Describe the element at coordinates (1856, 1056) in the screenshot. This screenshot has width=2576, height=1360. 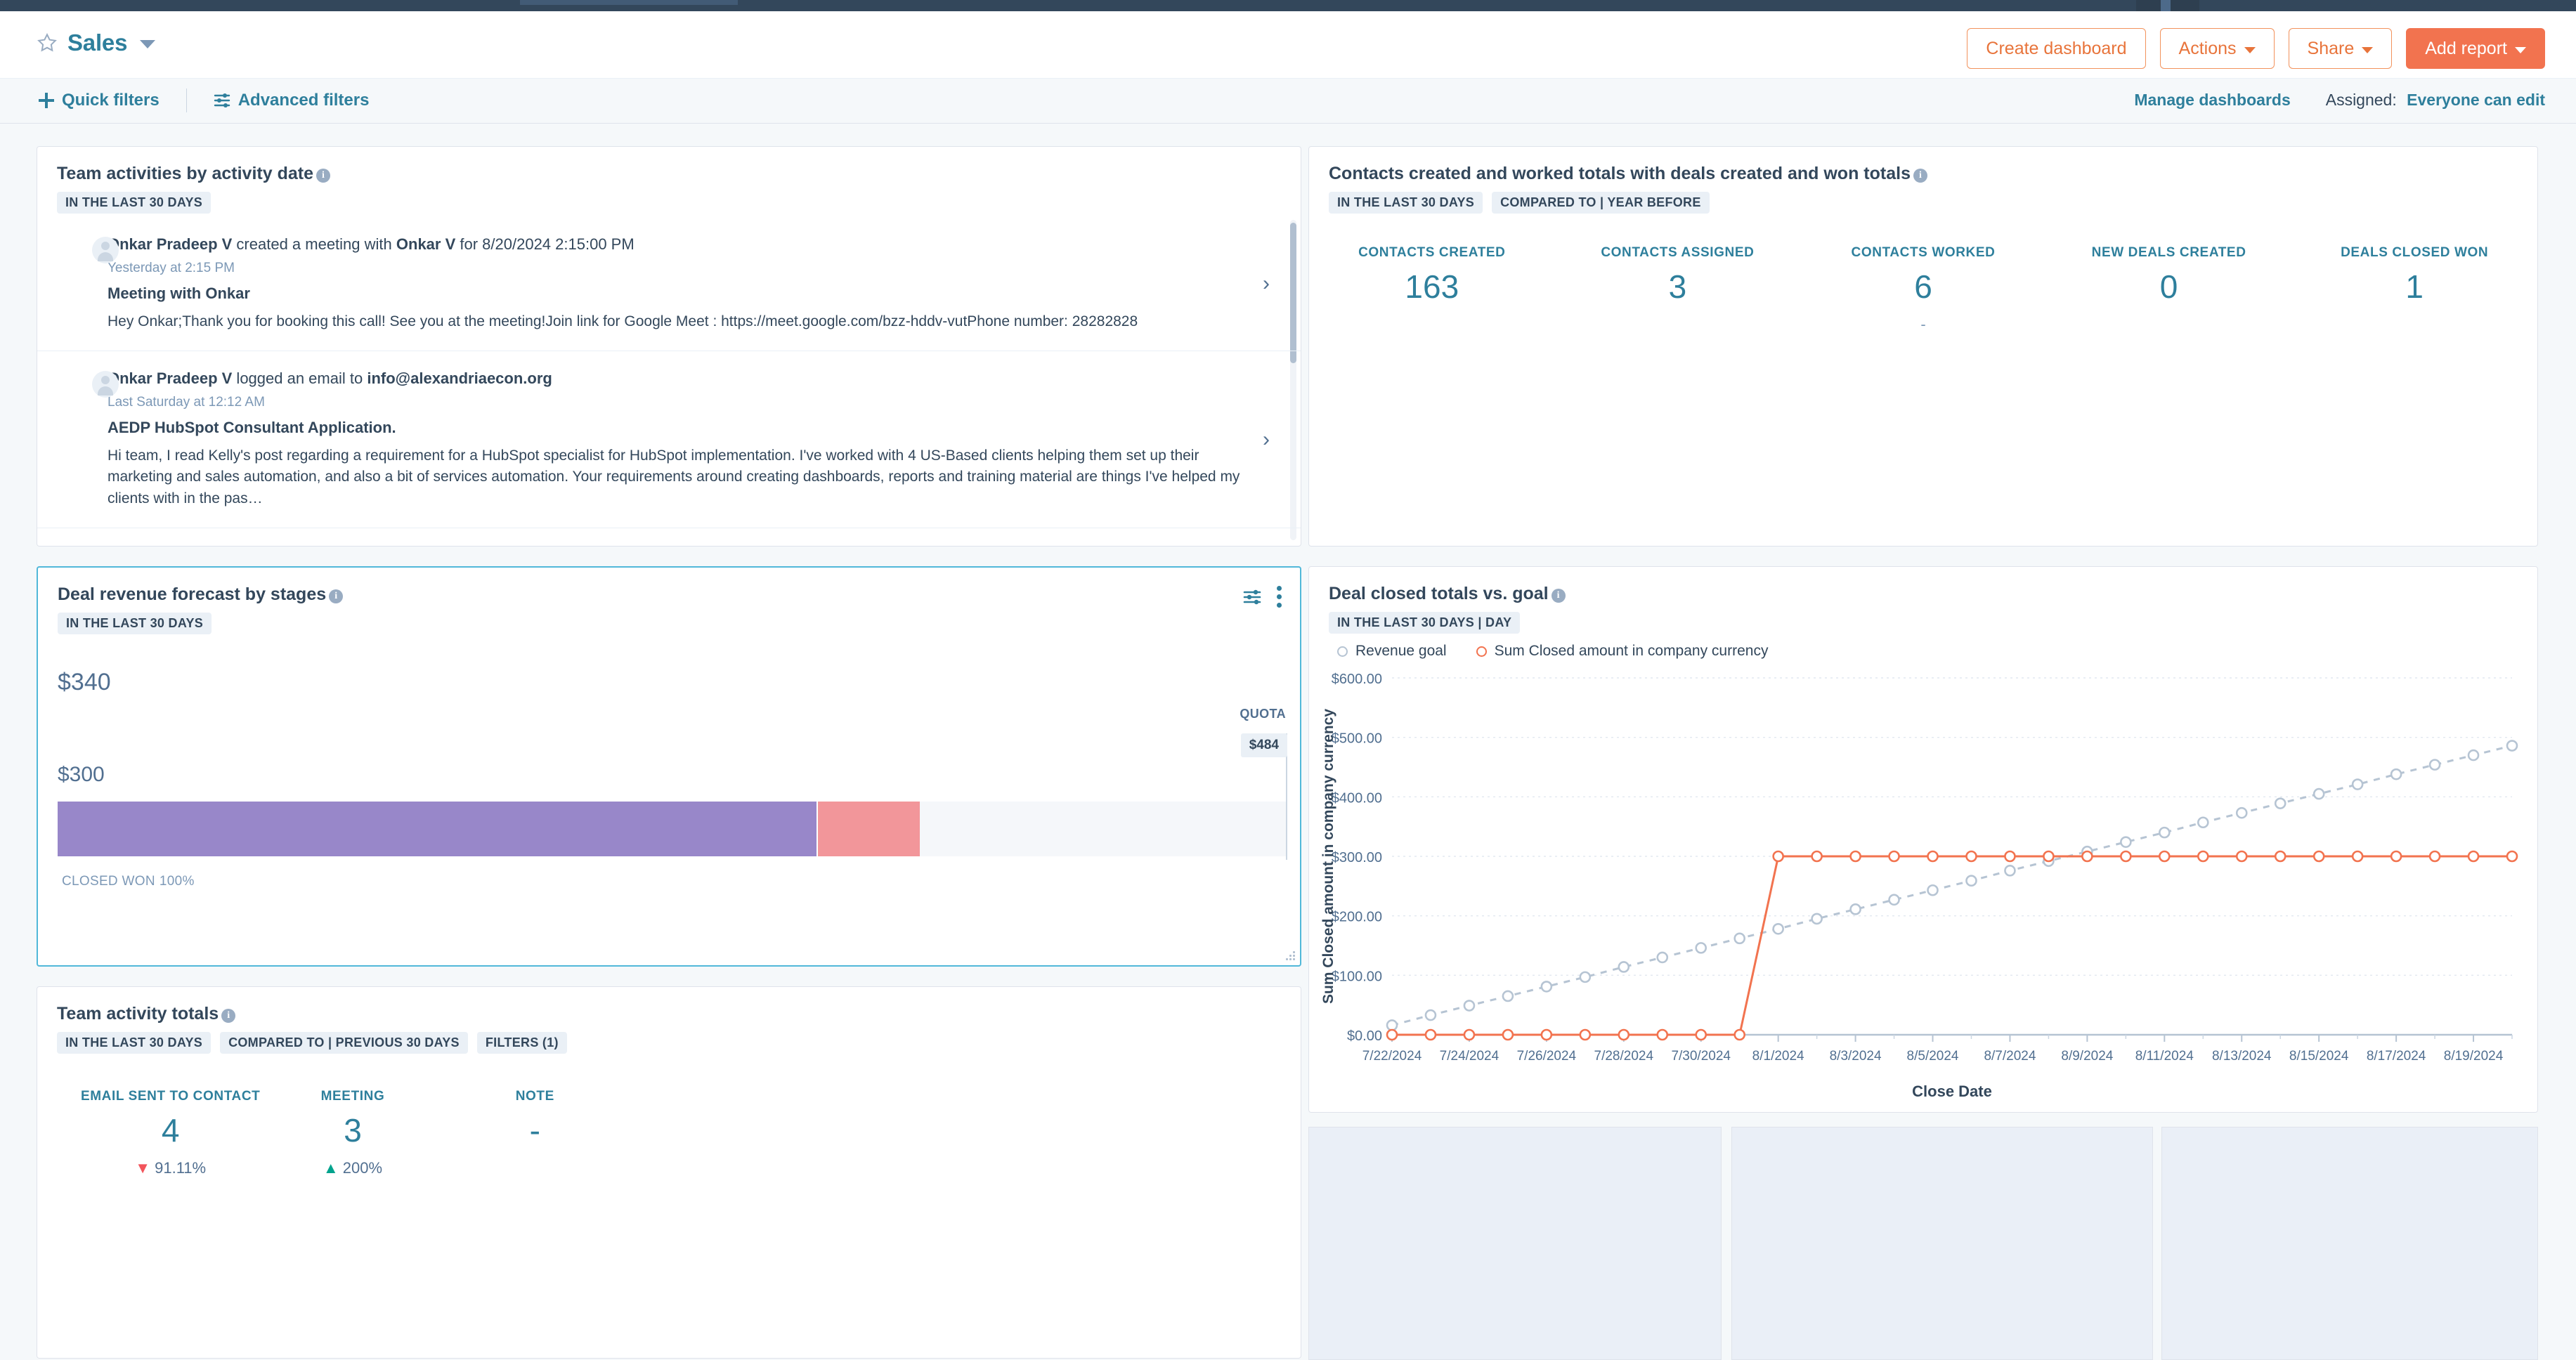
I see `svg-text: 8/3/2024` at that location.